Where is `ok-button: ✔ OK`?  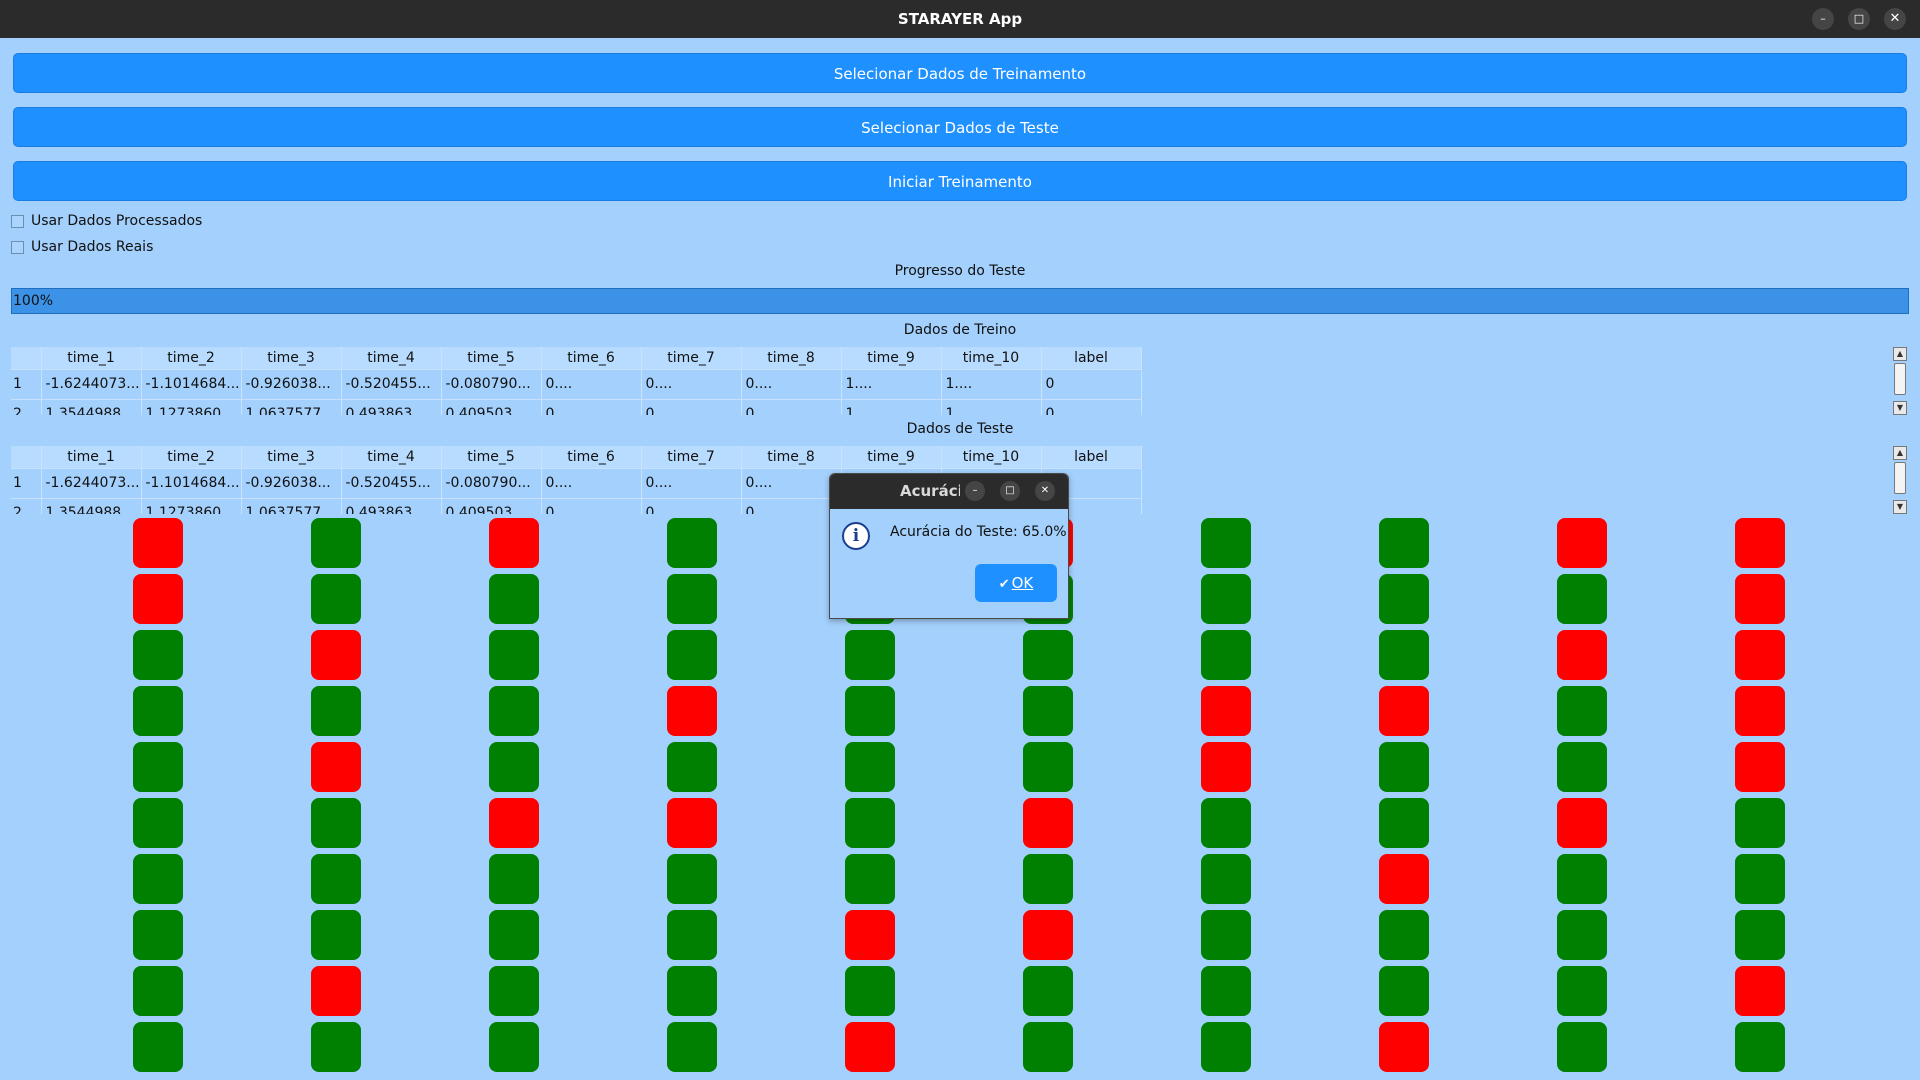 ok-button: ✔ OK is located at coordinates (1016, 583).